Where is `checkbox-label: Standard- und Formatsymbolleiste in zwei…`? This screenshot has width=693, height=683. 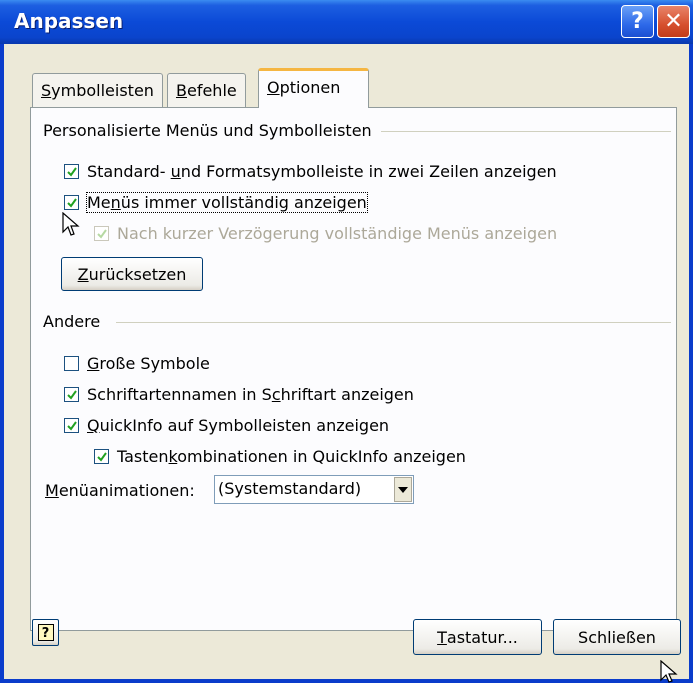 checkbox-label: Standard- und Formatsymbolleiste in zwei… is located at coordinates (322, 171).